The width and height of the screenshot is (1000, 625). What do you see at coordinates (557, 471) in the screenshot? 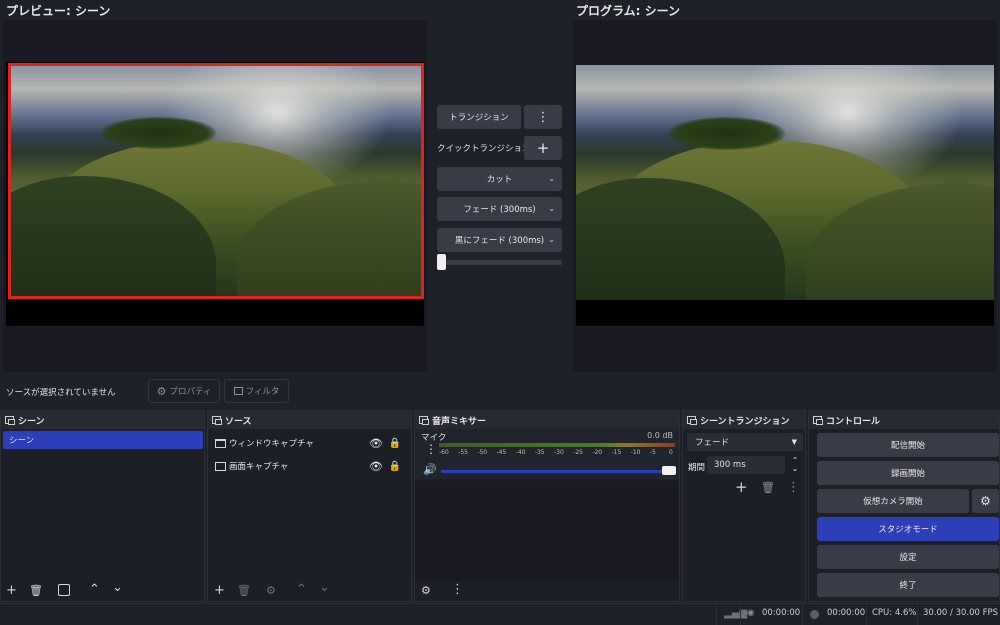
I see `volume-slider-track` at bounding box center [557, 471].